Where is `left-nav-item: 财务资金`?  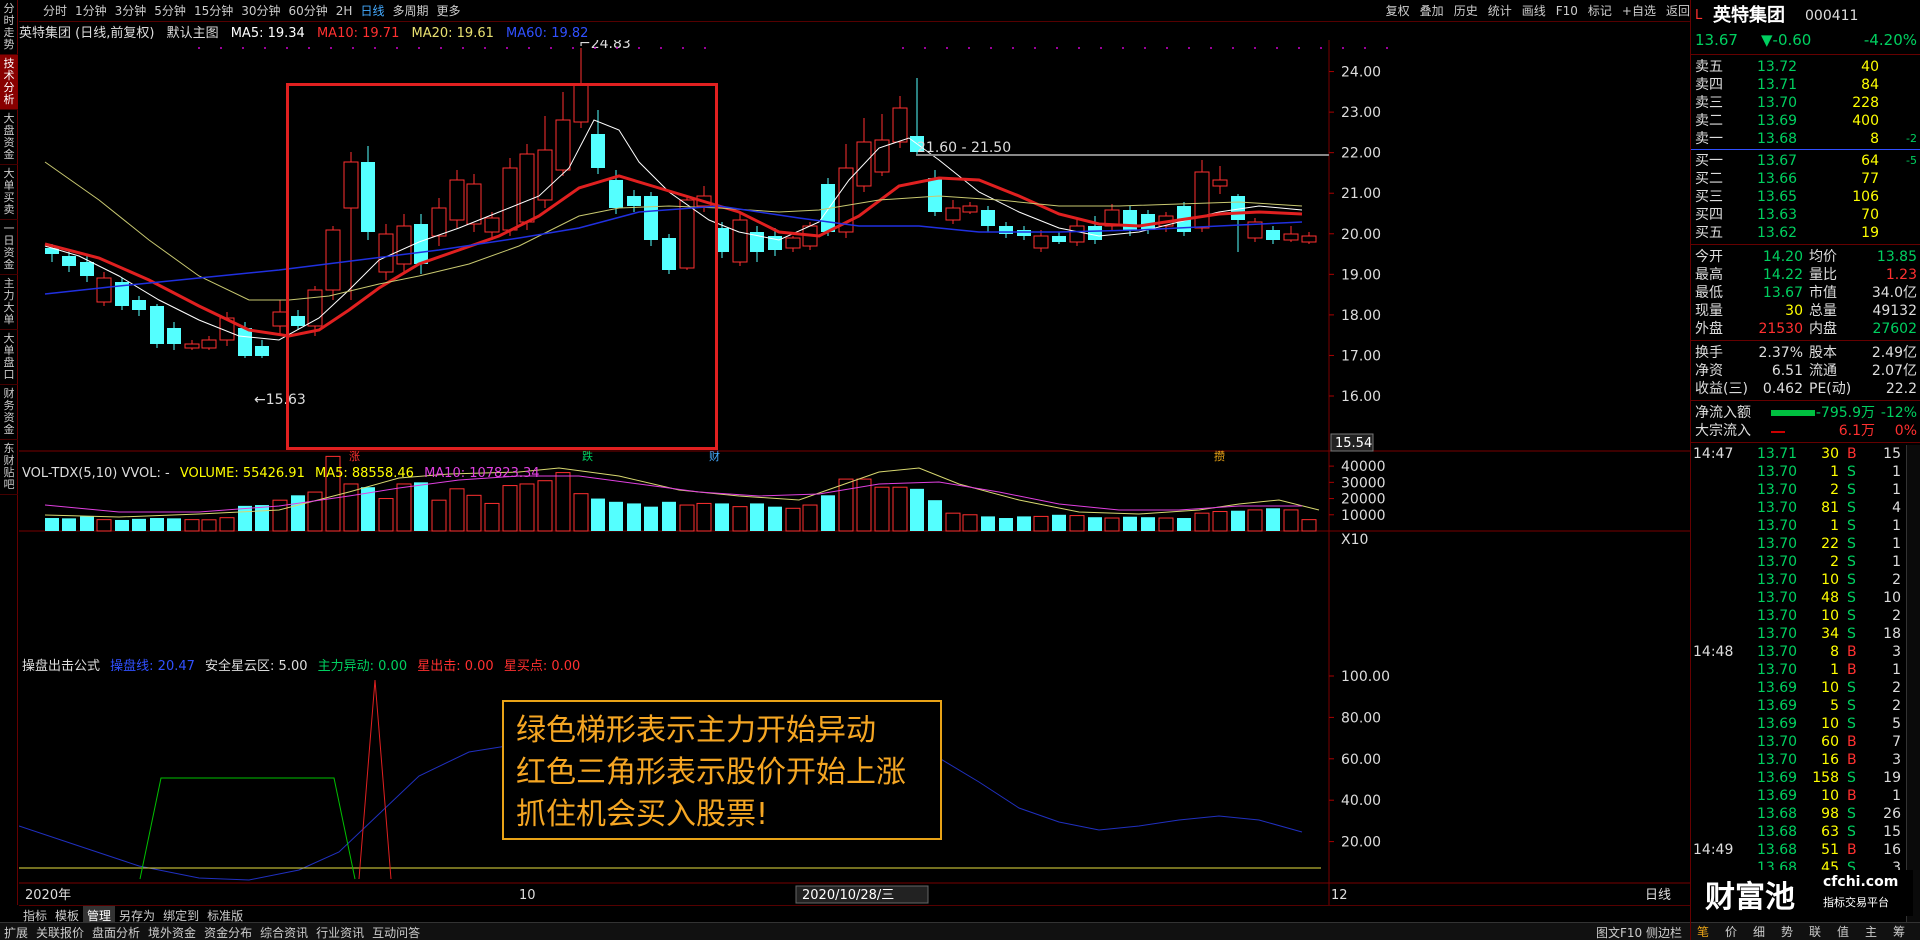
left-nav-item: 财务资金 is located at coordinates (9, 412).